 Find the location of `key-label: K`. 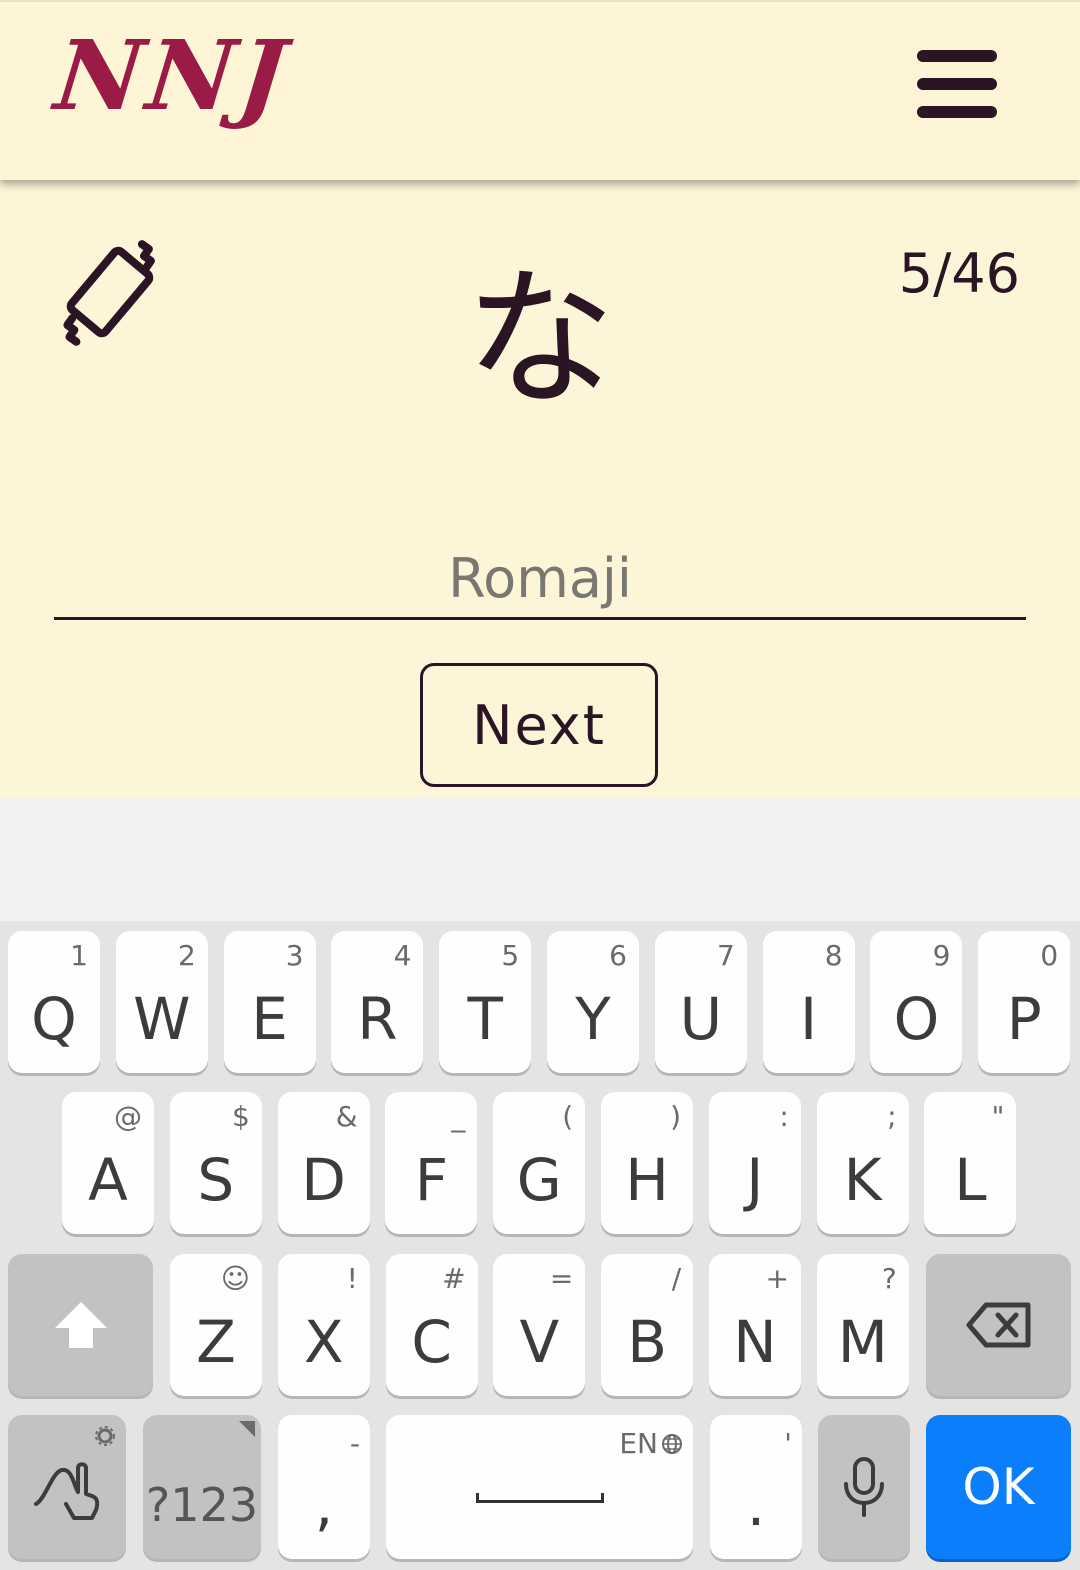

key-label: K is located at coordinates (862, 1180).